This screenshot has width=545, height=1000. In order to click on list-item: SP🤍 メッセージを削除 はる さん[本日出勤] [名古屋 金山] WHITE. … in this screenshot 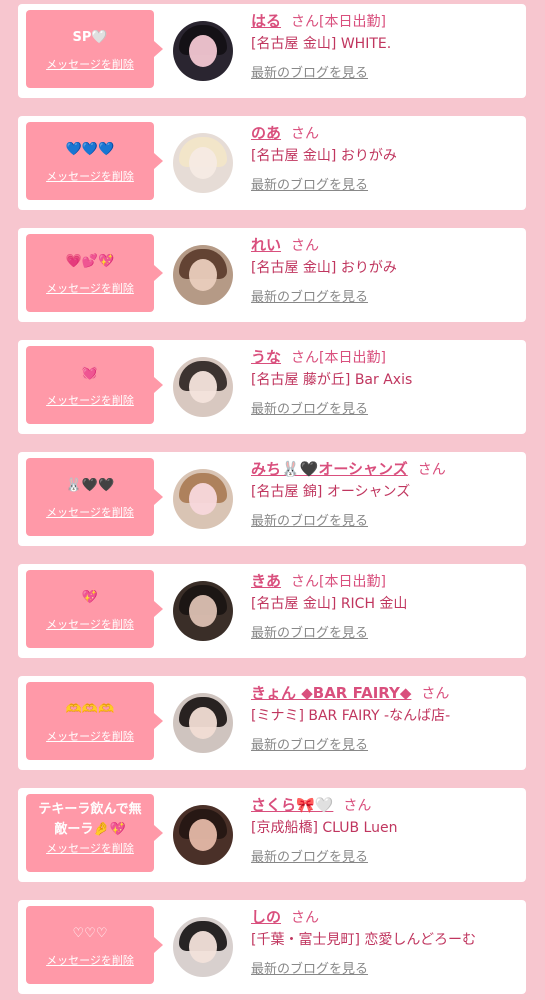, I will do `click(272, 51)`.